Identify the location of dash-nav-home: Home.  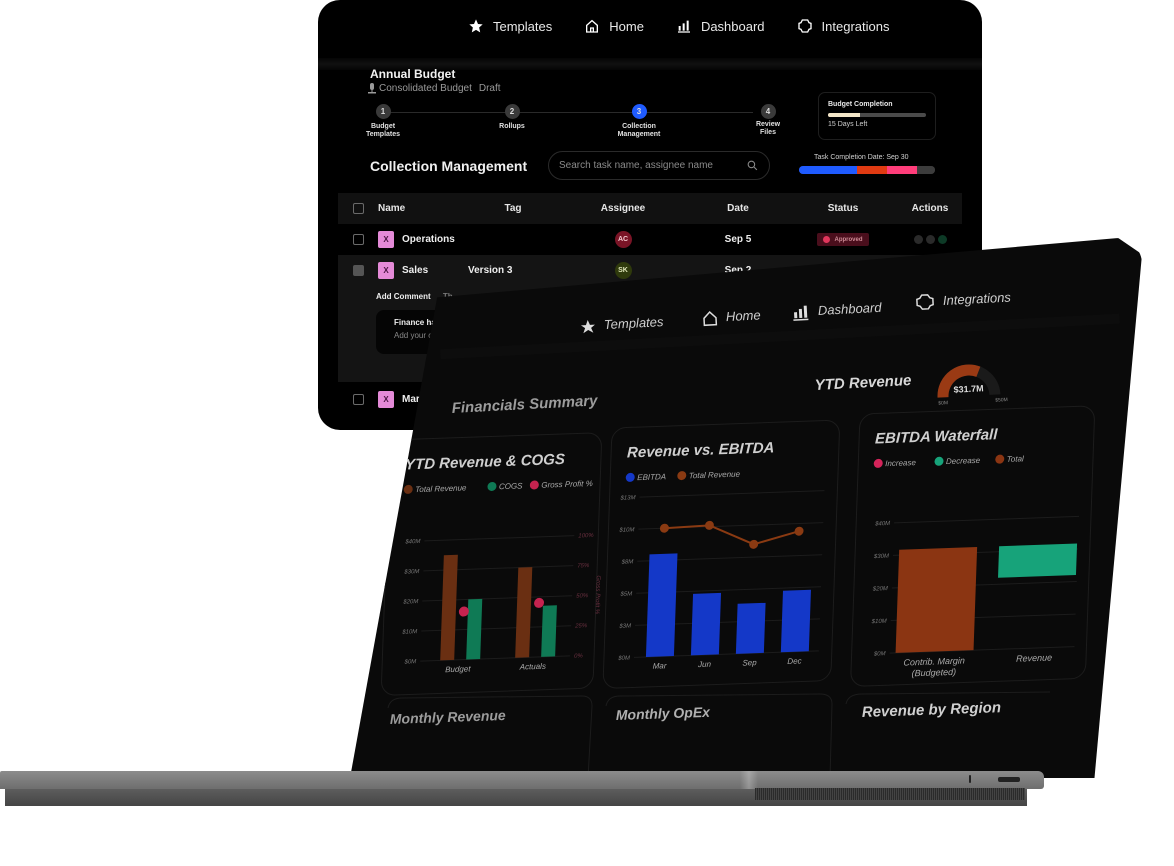
(732, 317).